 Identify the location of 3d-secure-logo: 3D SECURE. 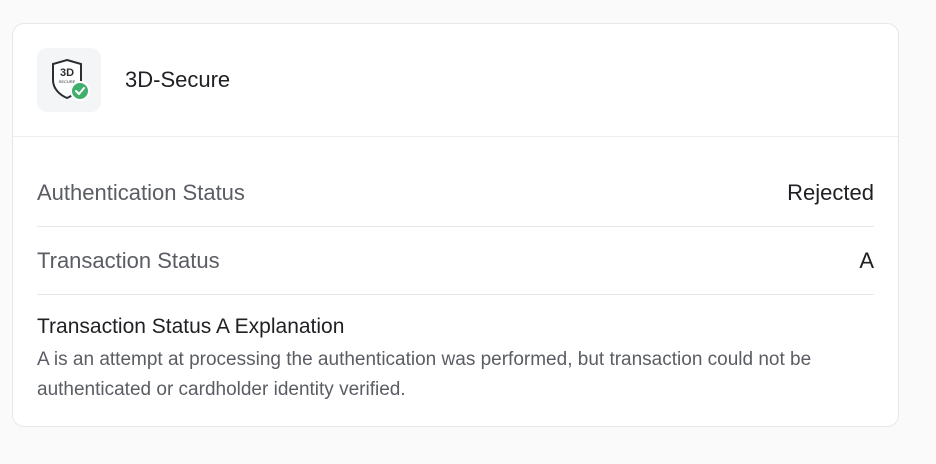
(69, 80).